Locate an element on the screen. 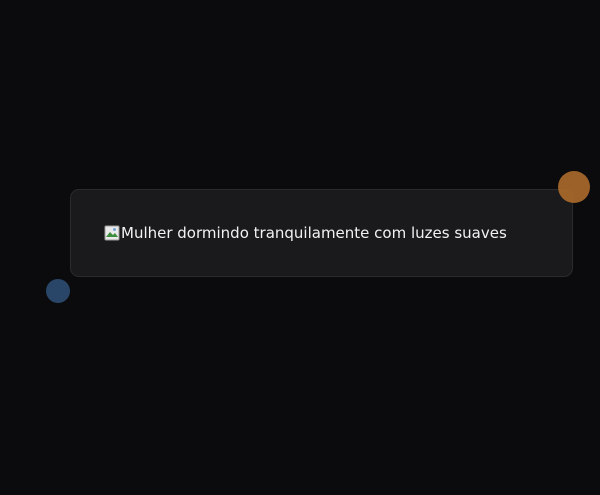 The height and width of the screenshot is (495, 600). blue-decorative-dot is located at coordinates (58, 291).